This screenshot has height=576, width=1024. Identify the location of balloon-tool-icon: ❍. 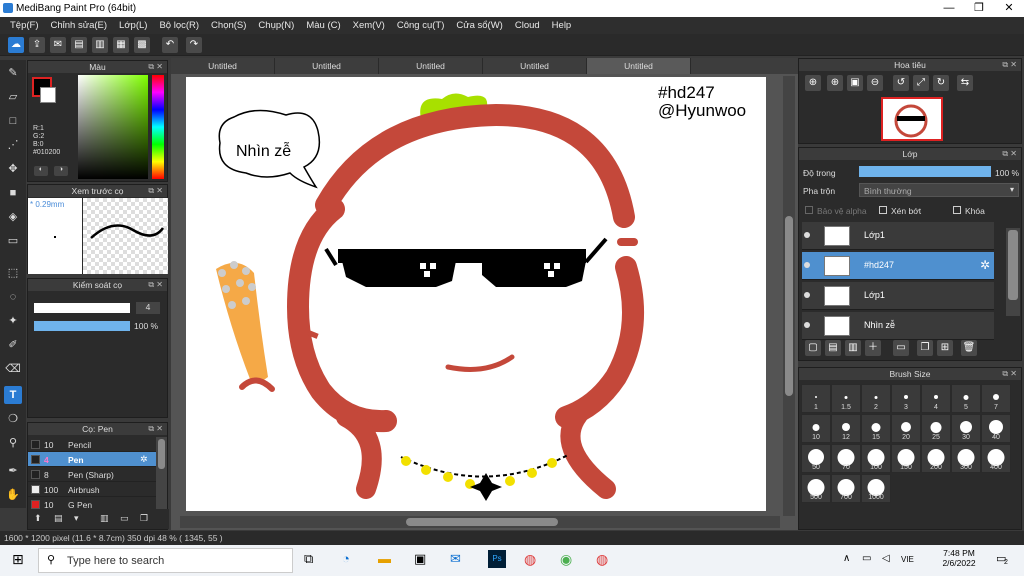
(13, 419).